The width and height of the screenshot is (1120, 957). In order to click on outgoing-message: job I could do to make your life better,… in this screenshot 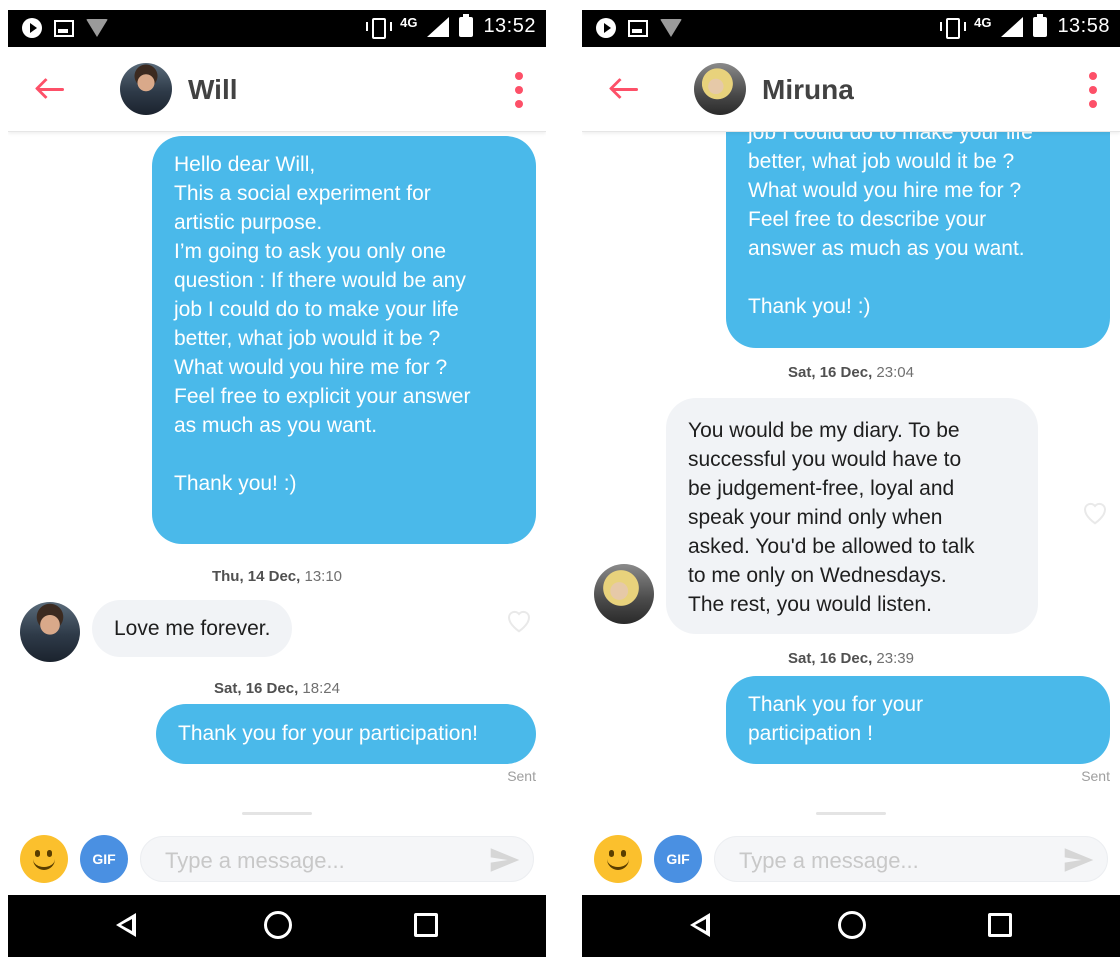, I will do `click(918, 240)`.